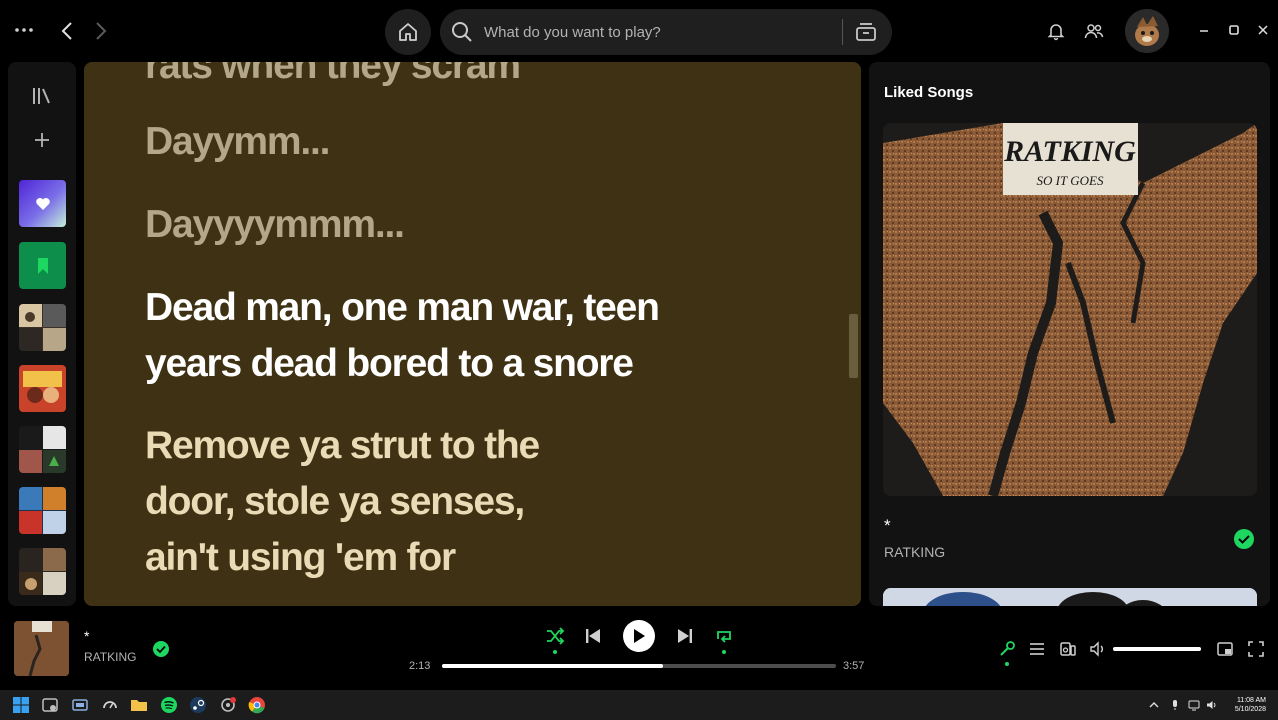 The width and height of the screenshot is (1278, 720). I want to click on search-icon, so click(462, 32).